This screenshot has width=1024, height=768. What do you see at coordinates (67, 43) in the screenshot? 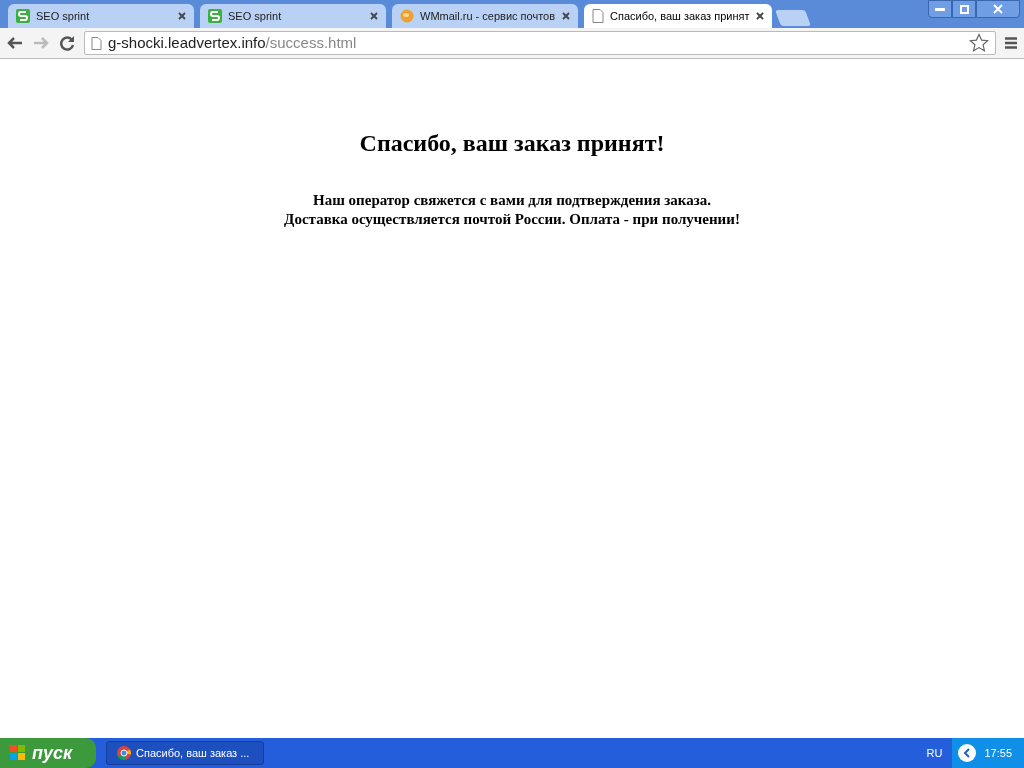
I see `reload-icon` at bounding box center [67, 43].